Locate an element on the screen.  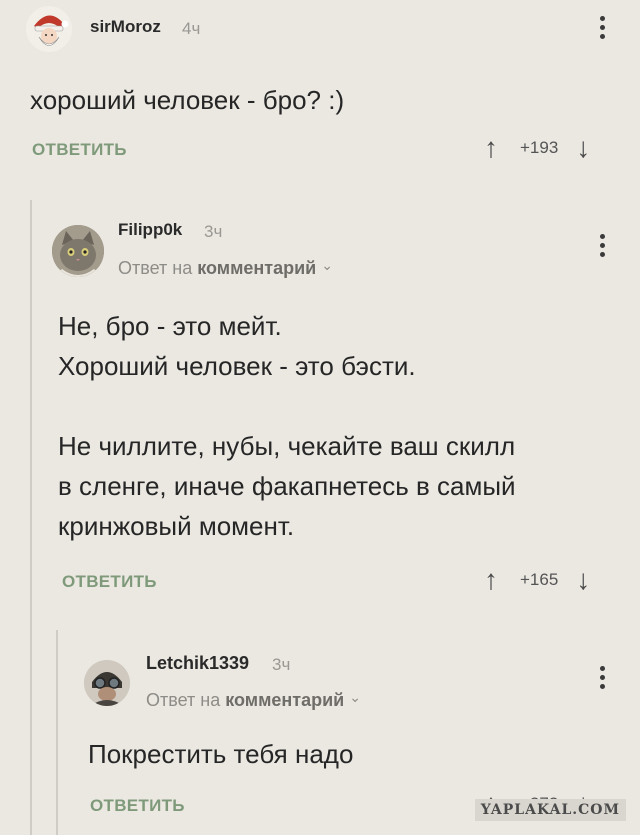
comment-author: Letchik1339 is located at coordinates (197, 663).